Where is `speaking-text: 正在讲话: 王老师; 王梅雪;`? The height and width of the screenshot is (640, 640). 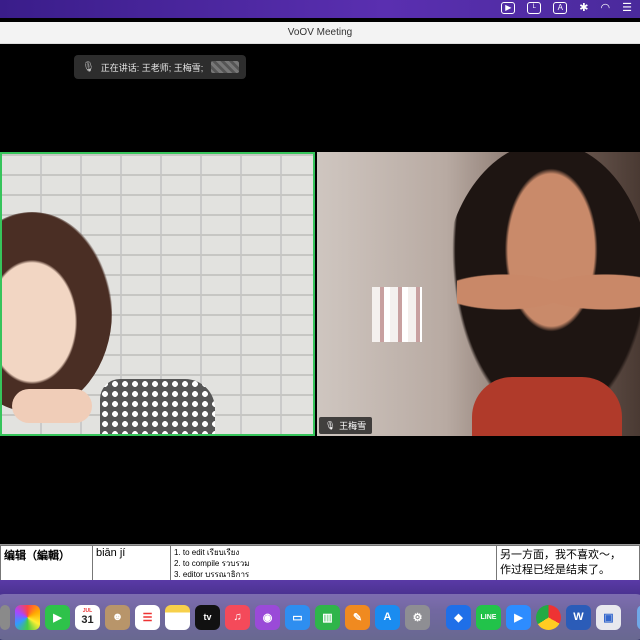
speaking-text: 正在讲话: 王老师; 王梅雪; is located at coordinates (152, 67).